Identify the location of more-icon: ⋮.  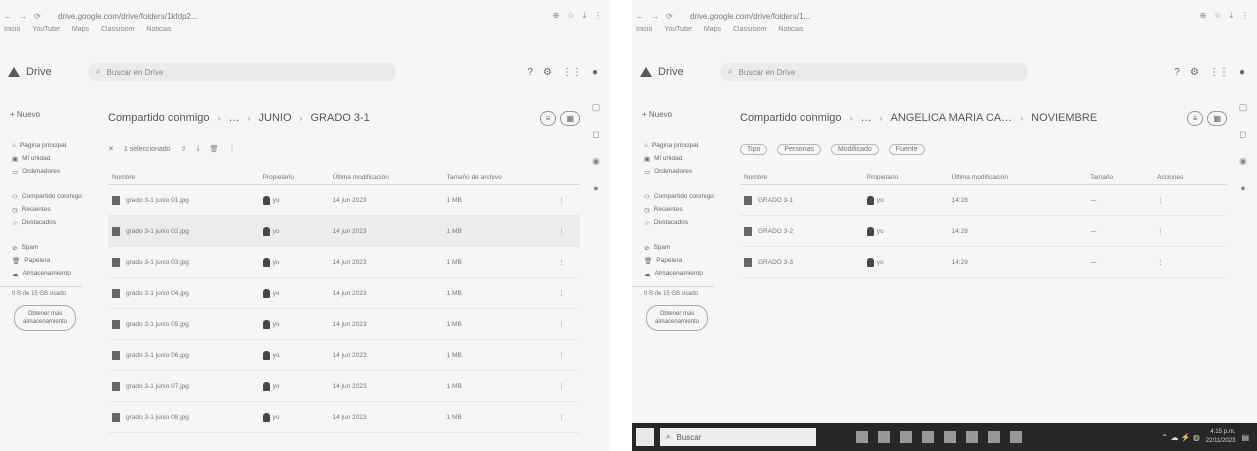
(231, 149).